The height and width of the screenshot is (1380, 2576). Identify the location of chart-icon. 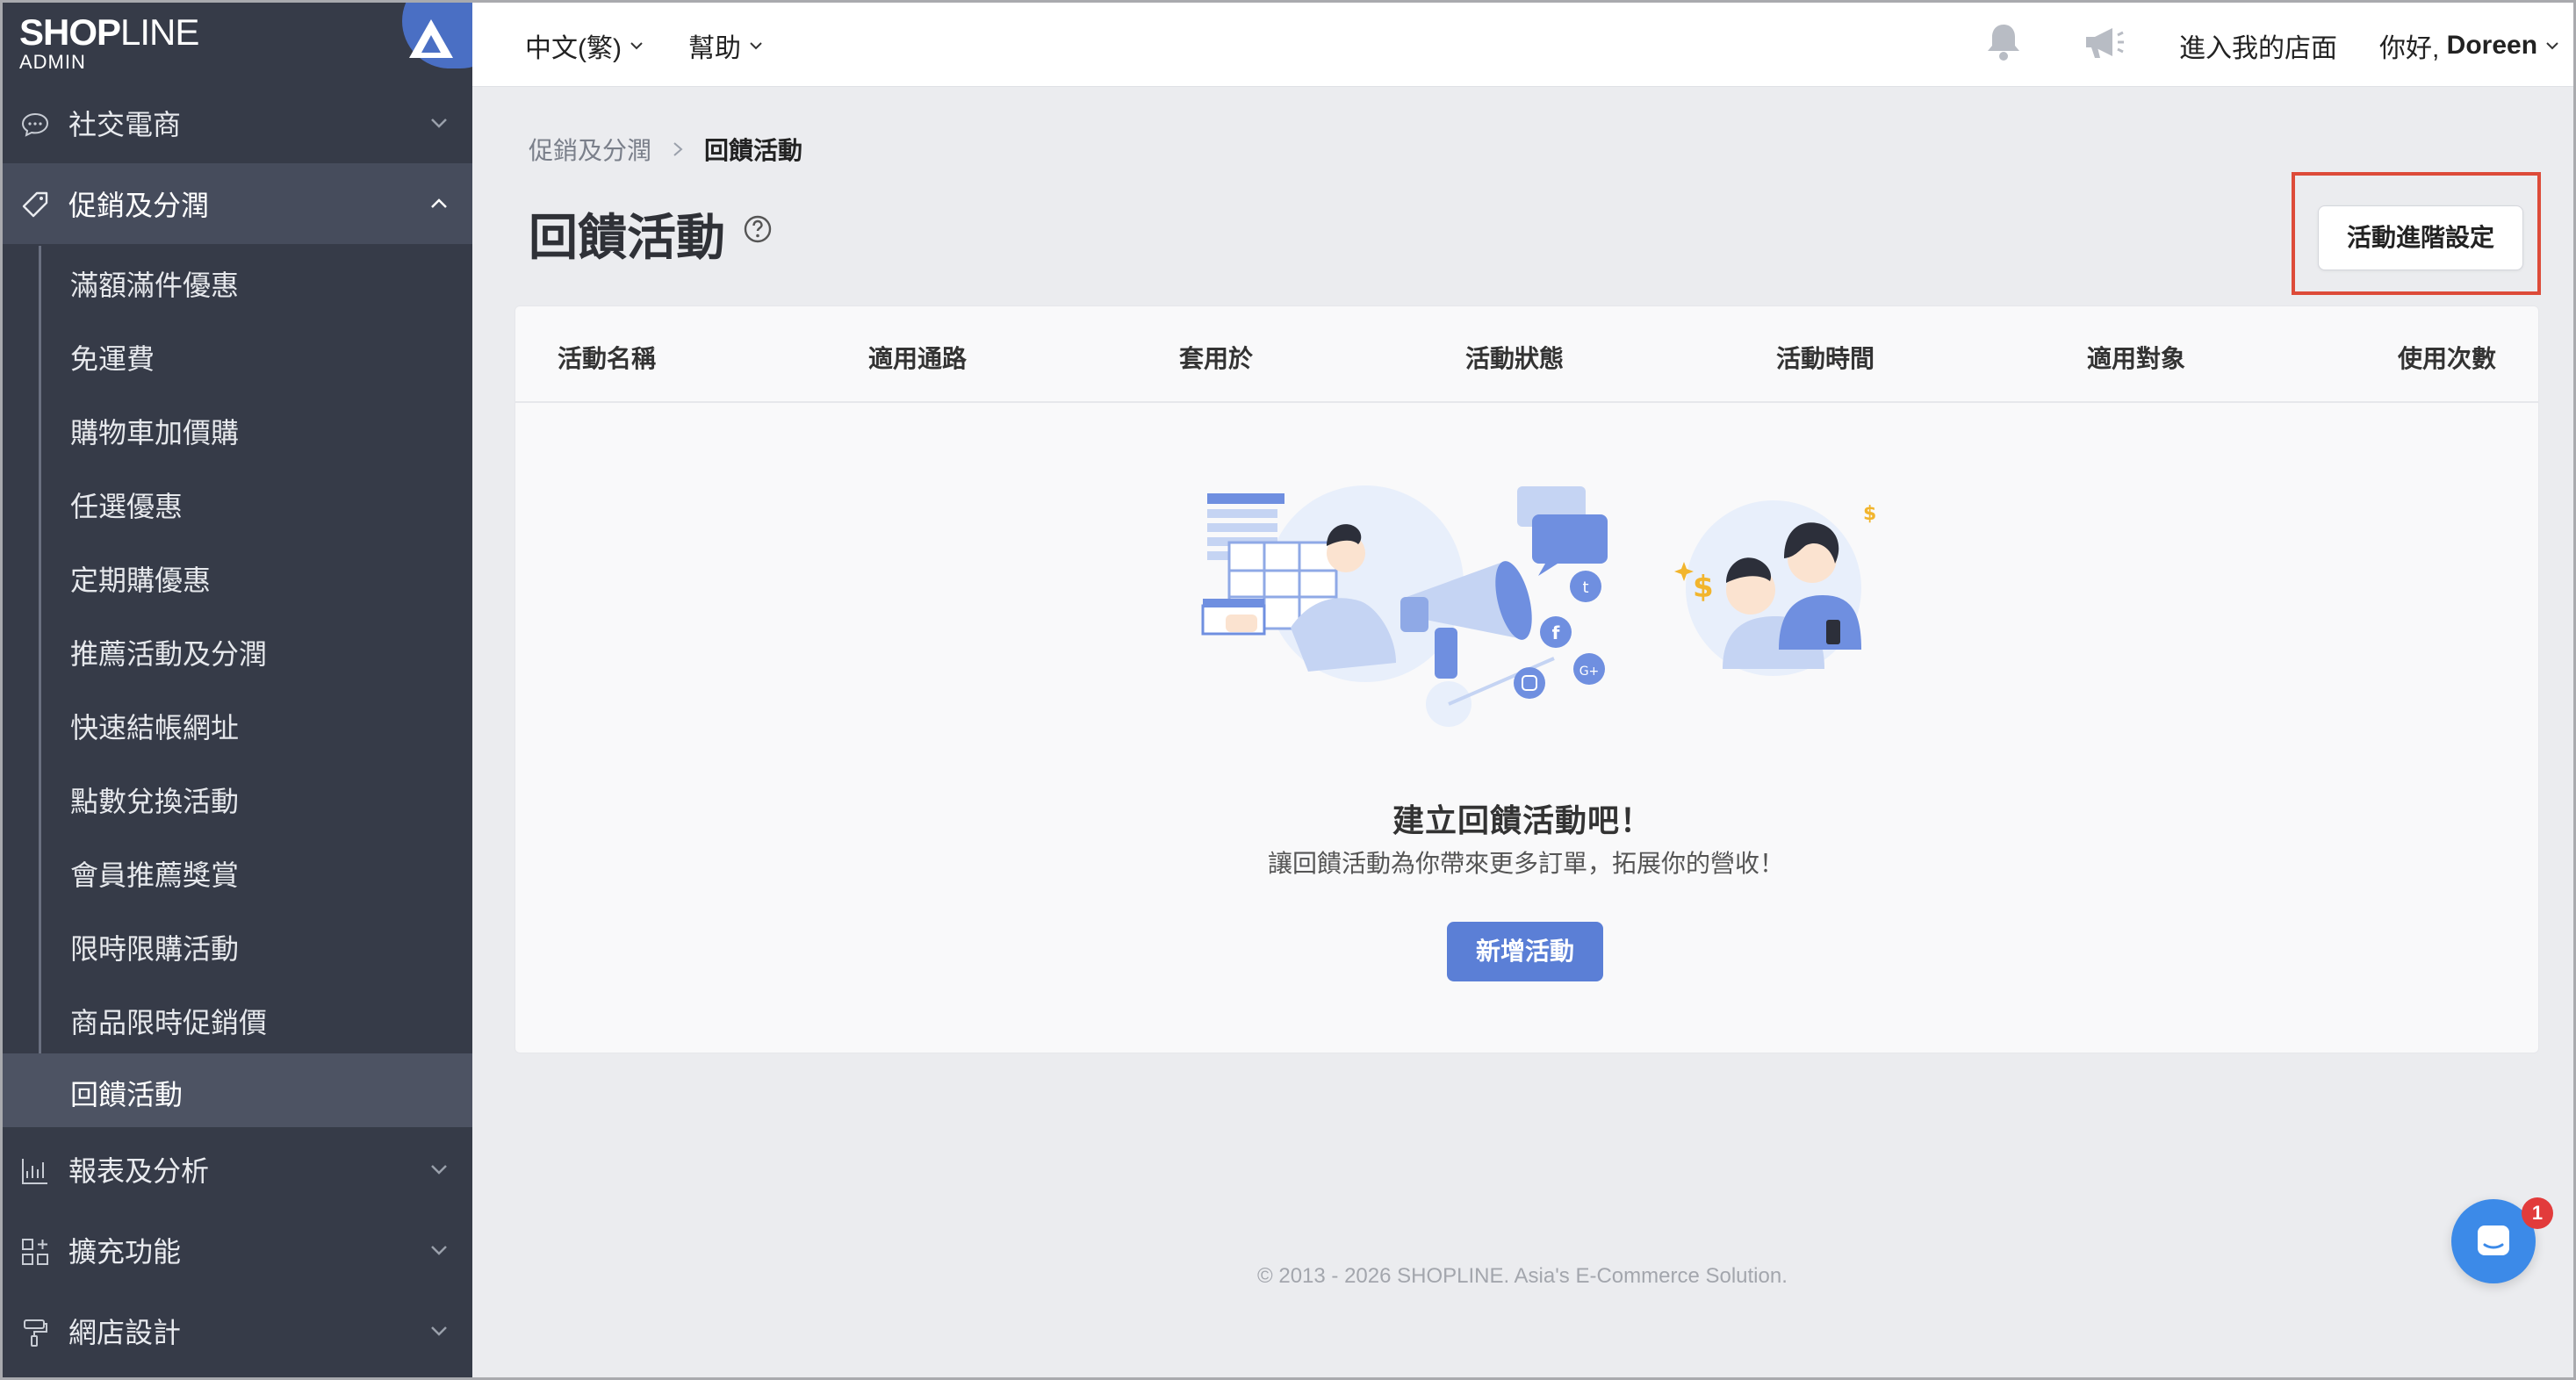
(34, 1171).